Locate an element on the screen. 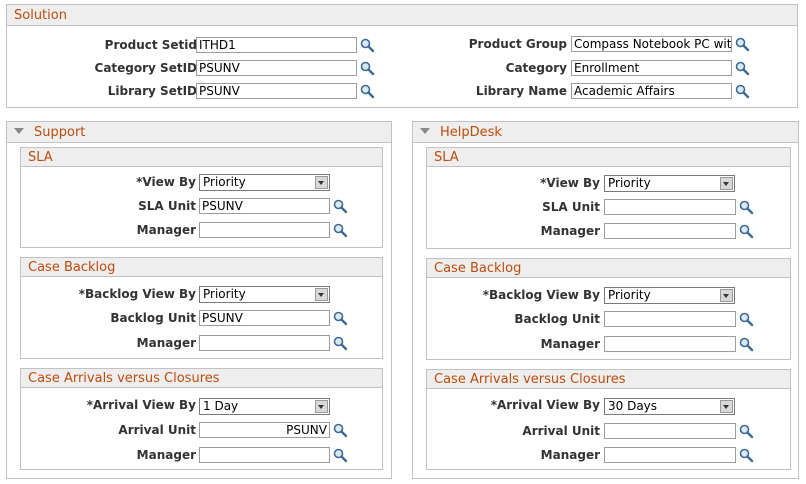 The width and height of the screenshot is (806, 484). product-group-lookup-icon is located at coordinates (742, 44).